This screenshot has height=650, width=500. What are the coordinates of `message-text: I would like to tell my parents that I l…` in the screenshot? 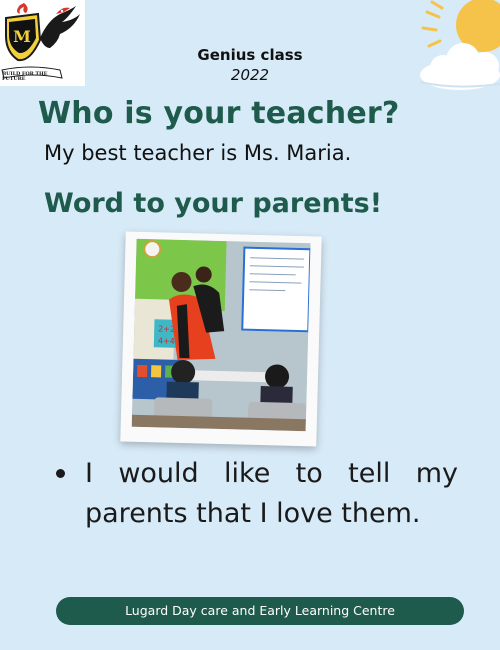 It's located at (271, 493).